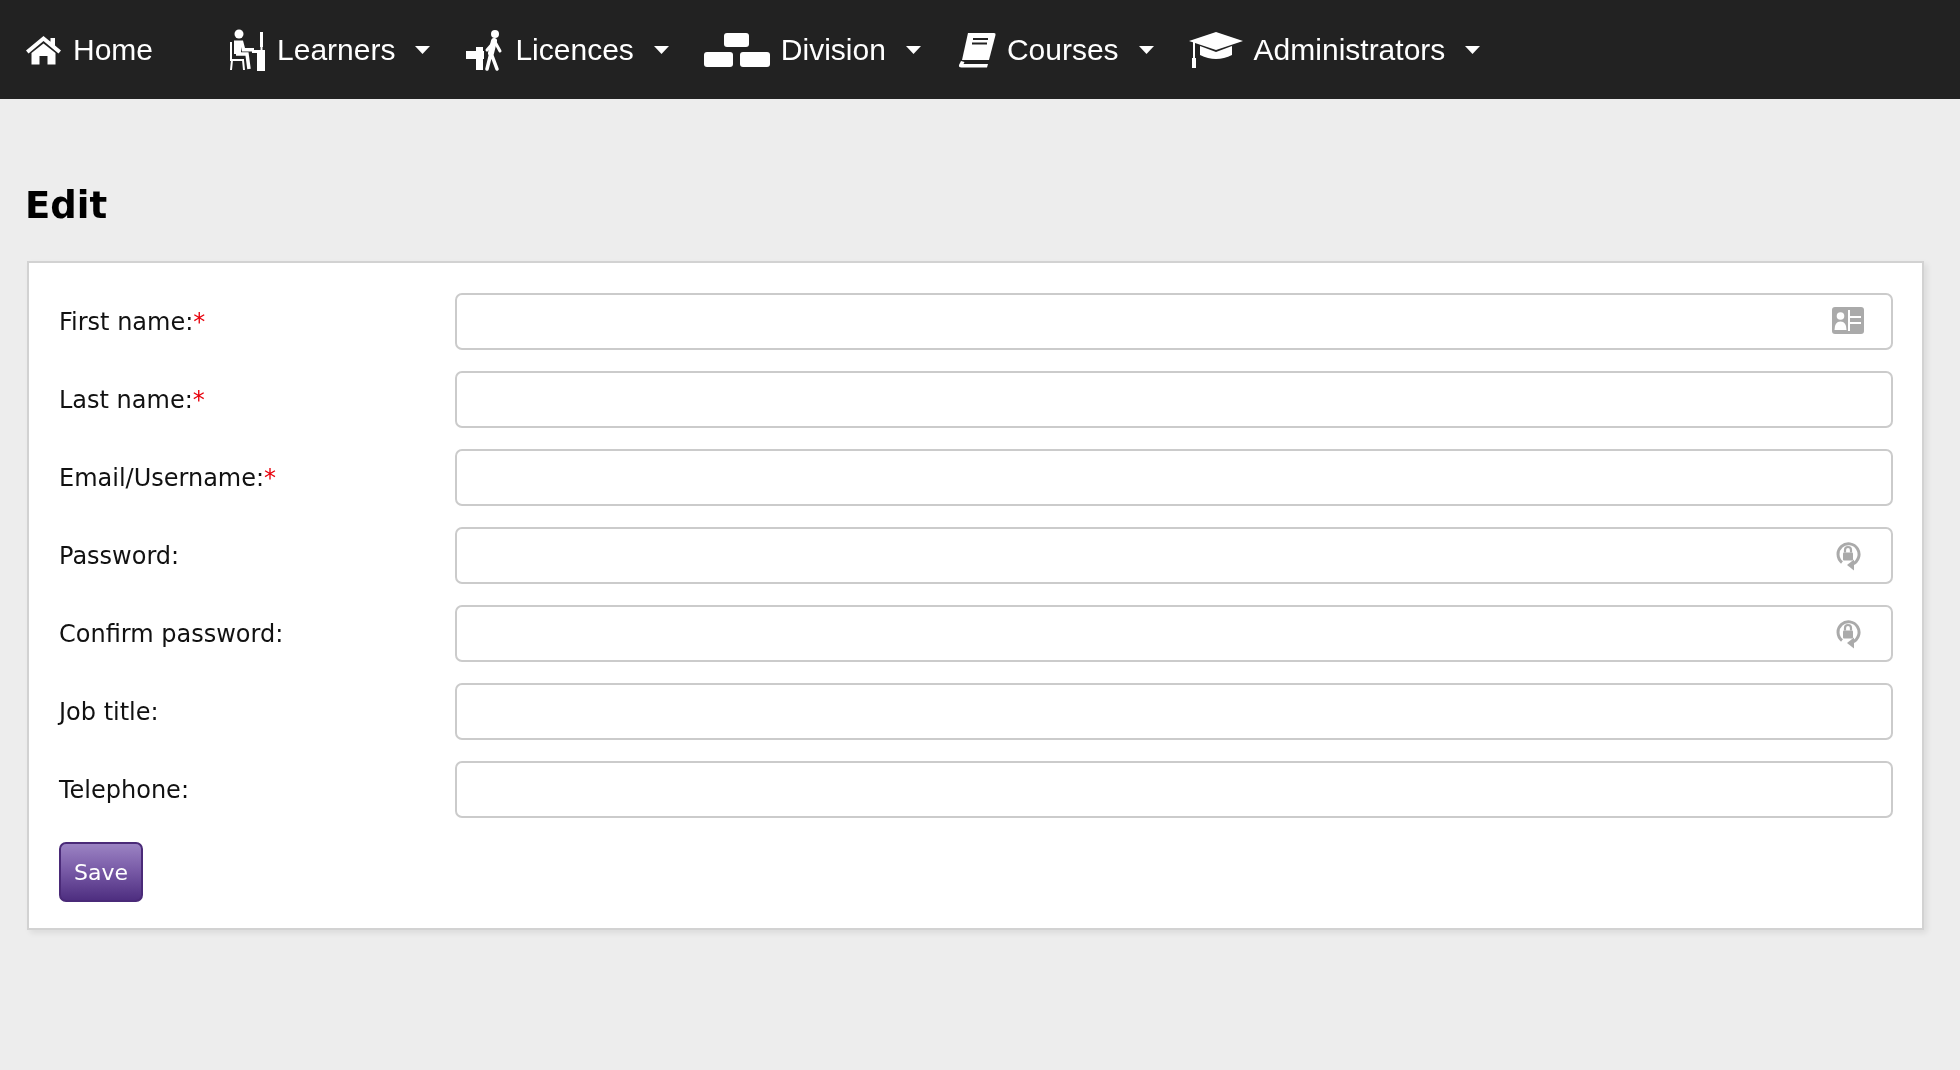  I want to click on field-label: First name:*, so click(132, 321).